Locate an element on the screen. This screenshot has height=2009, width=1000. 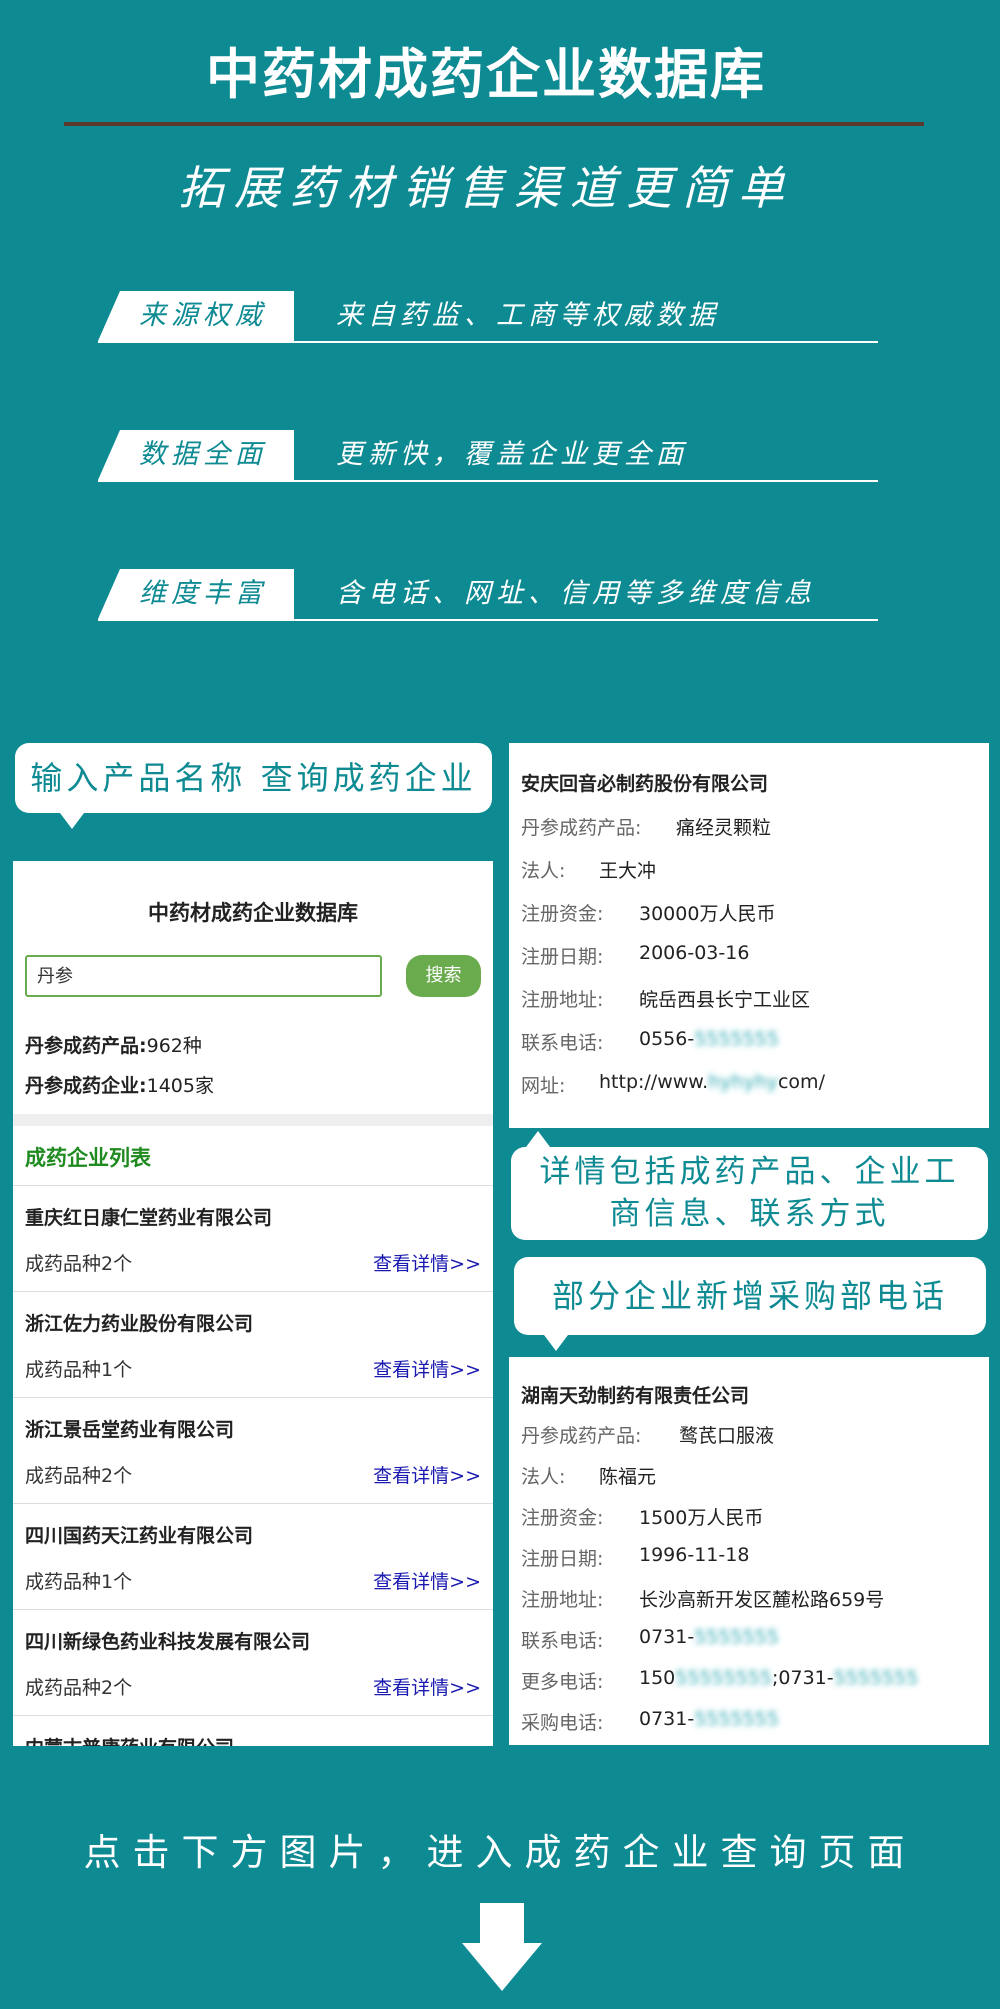
search-button: 搜索 is located at coordinates (443, 976).